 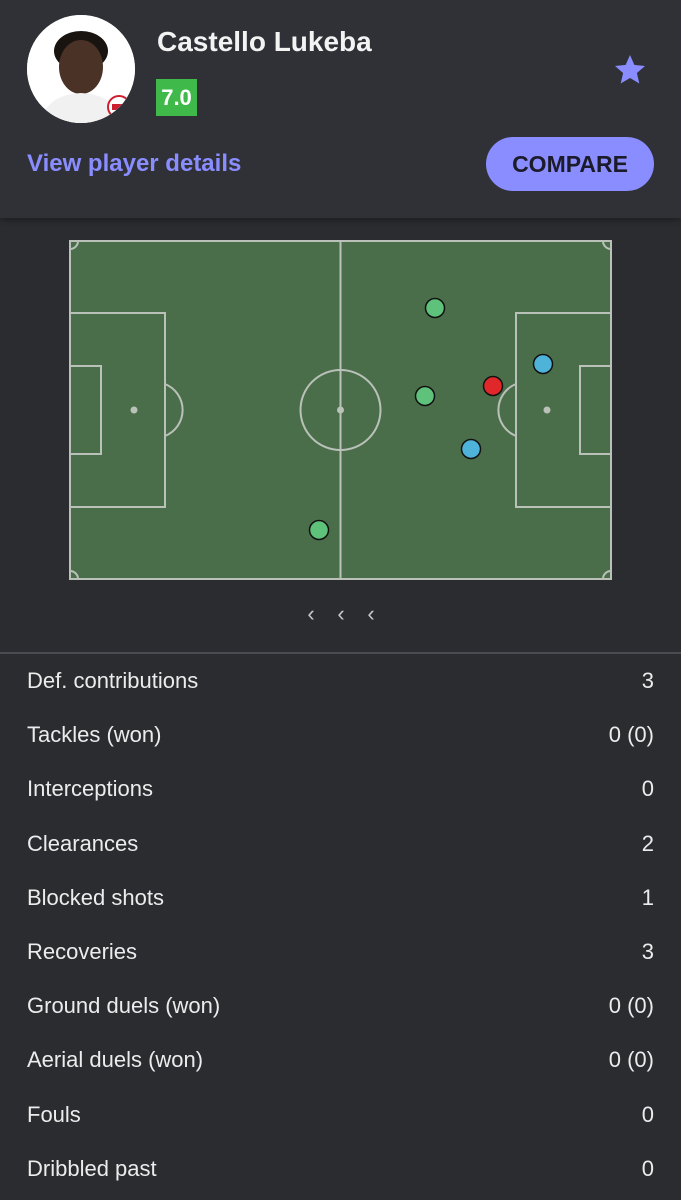 I want to click on star-icon, so click(x=630, y=70).